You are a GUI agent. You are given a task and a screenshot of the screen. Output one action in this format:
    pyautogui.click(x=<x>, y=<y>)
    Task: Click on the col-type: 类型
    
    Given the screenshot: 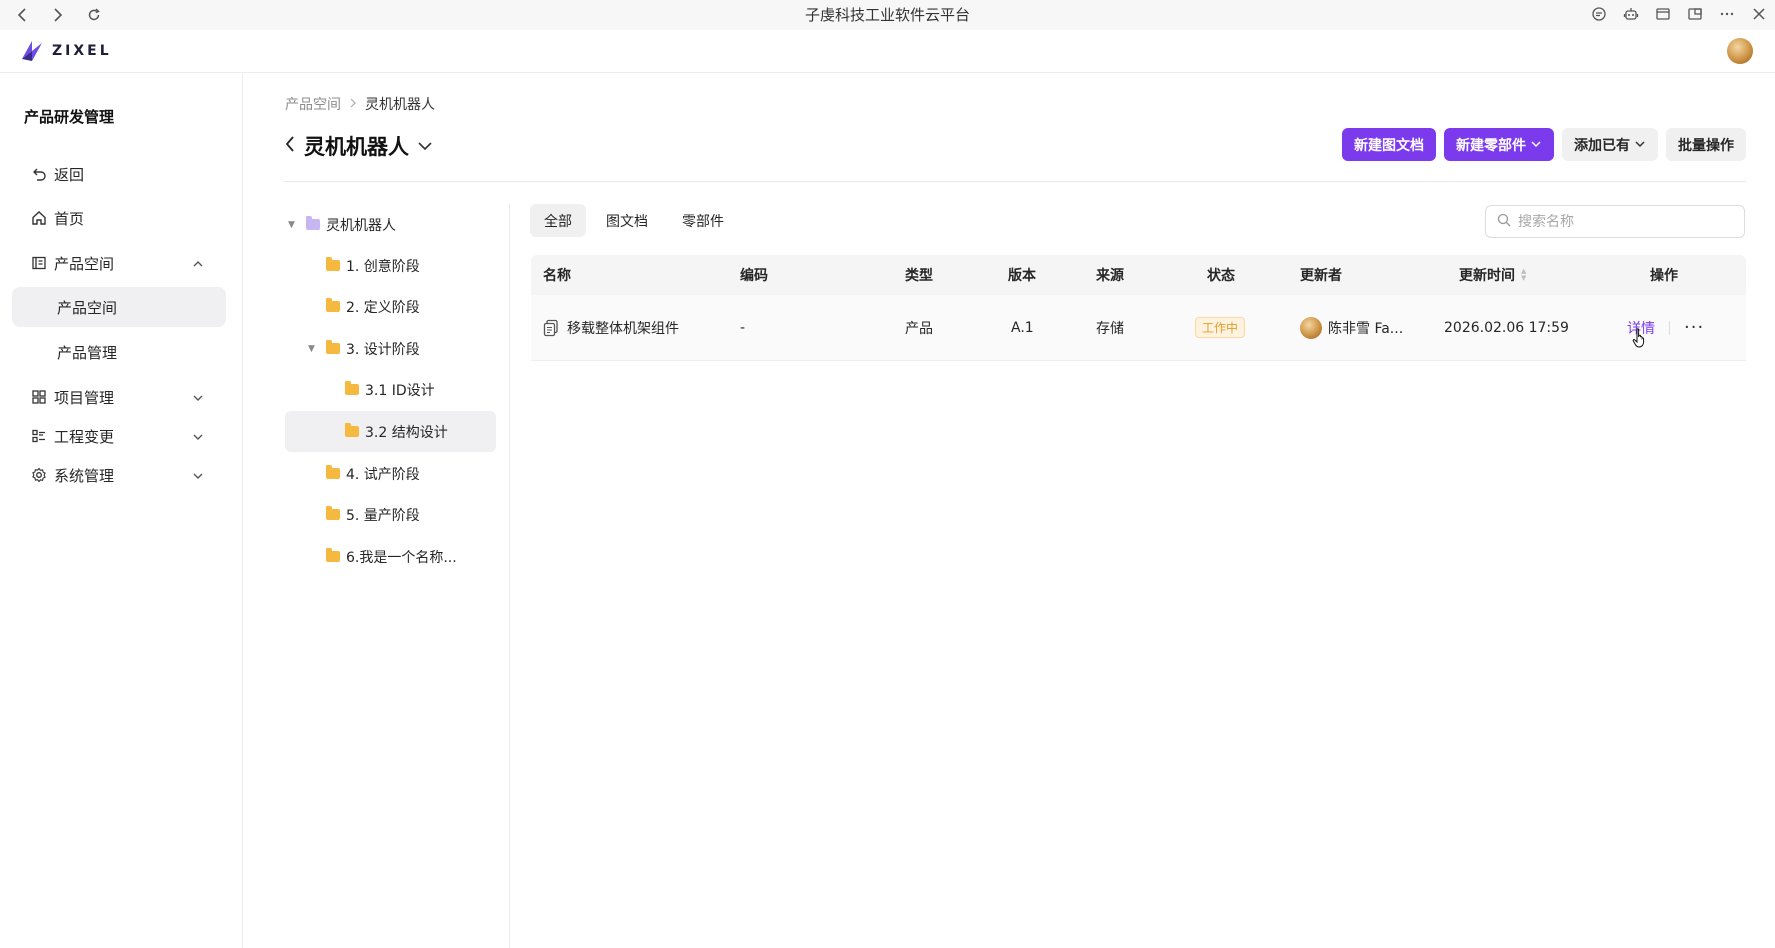 What is the action you would take?
    pyautogui.click(x=919, y=276)
    